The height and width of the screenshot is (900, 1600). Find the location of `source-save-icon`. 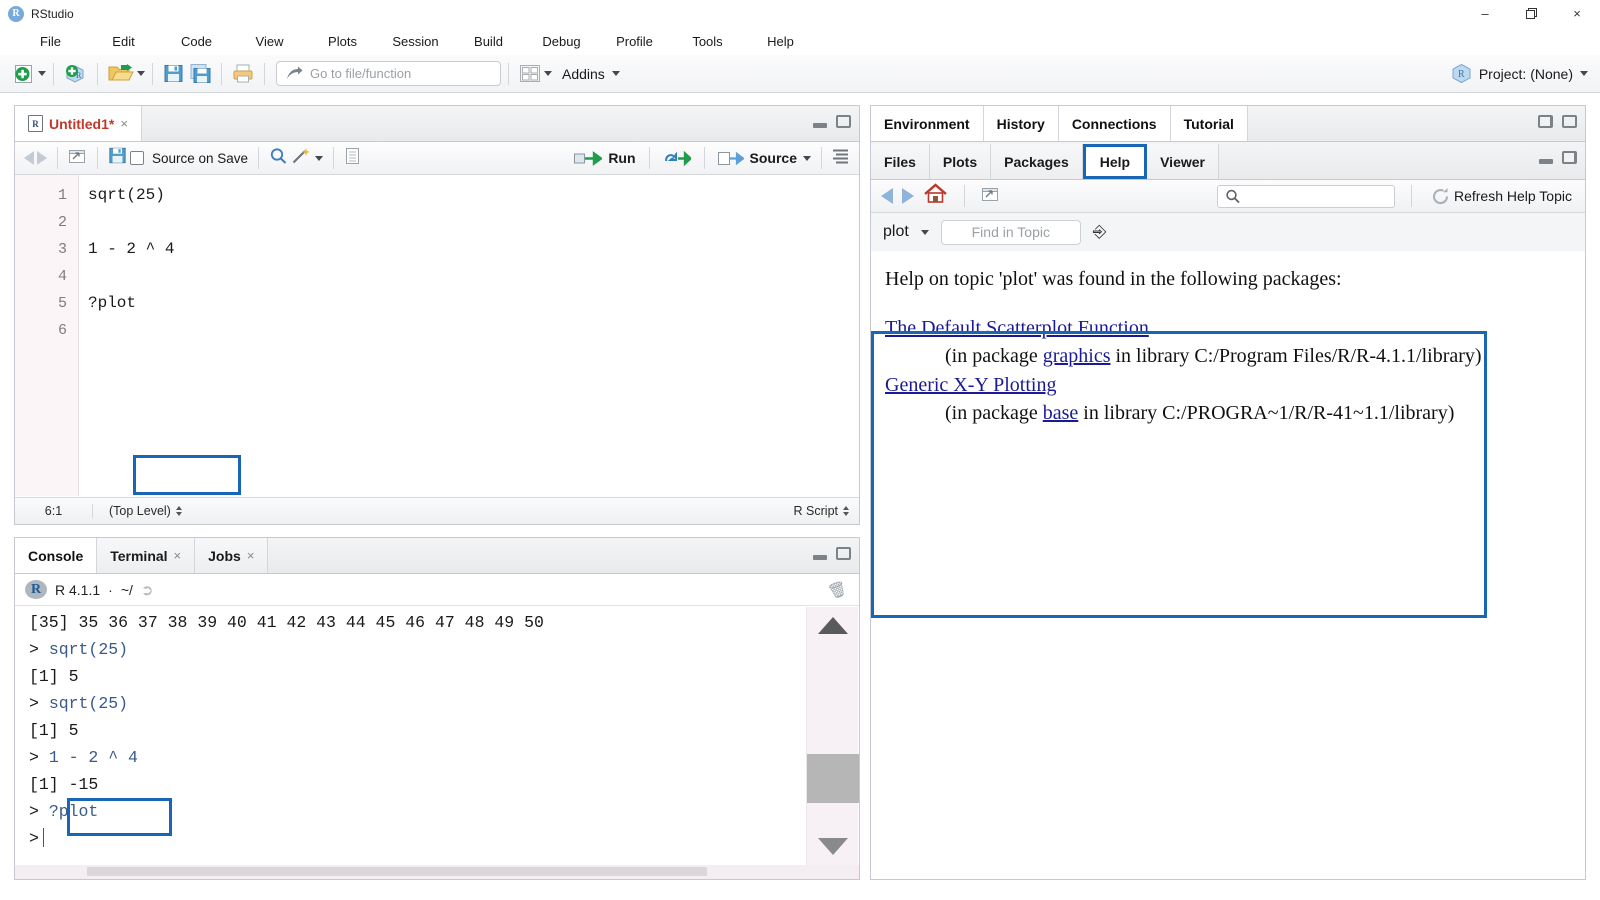

source-save-icon is located at coordinates (117, 158).